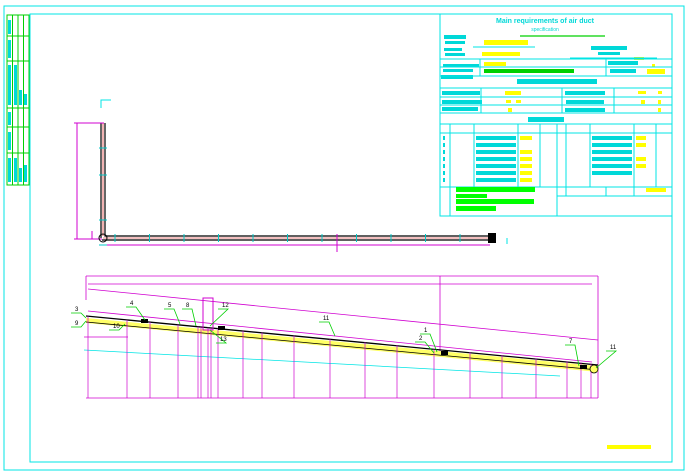 This screenshot has width=690, height=475. Describe the element at coordinates (571, 342) in the screenshot. I see `callout-number: 7` at that location.